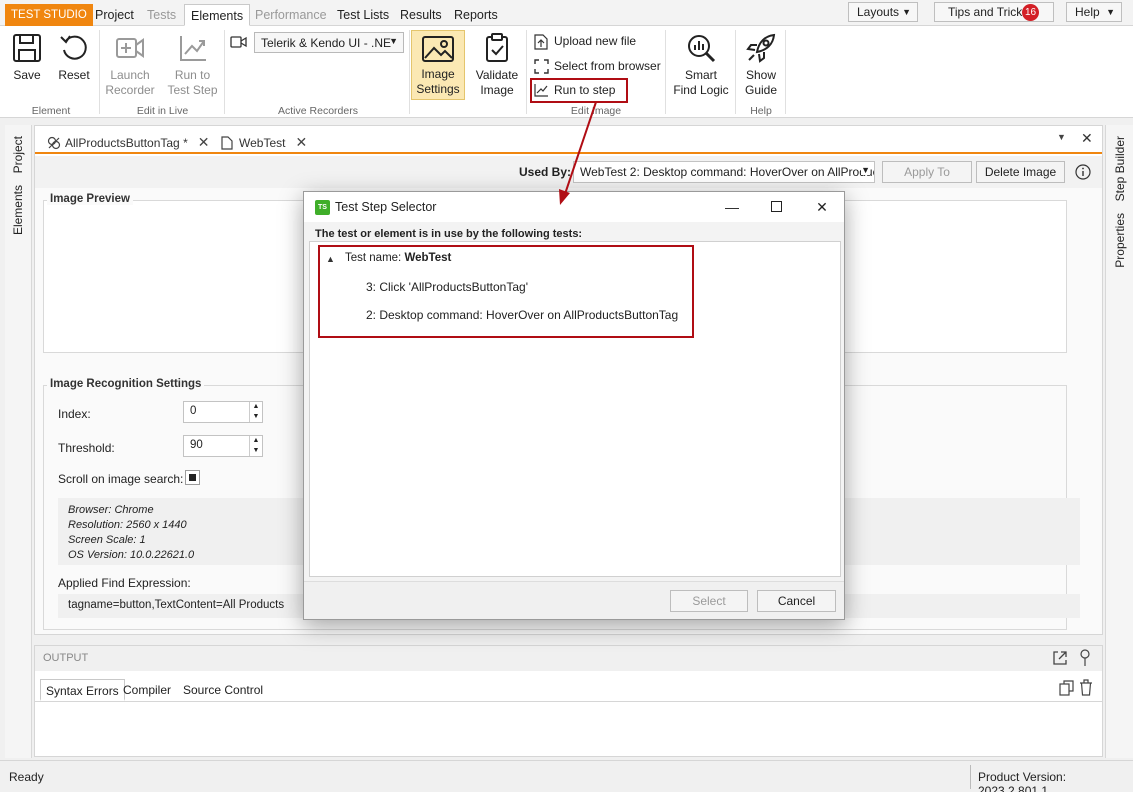  I want to click on validate-image-button: Validate Image, so click(497, 64).